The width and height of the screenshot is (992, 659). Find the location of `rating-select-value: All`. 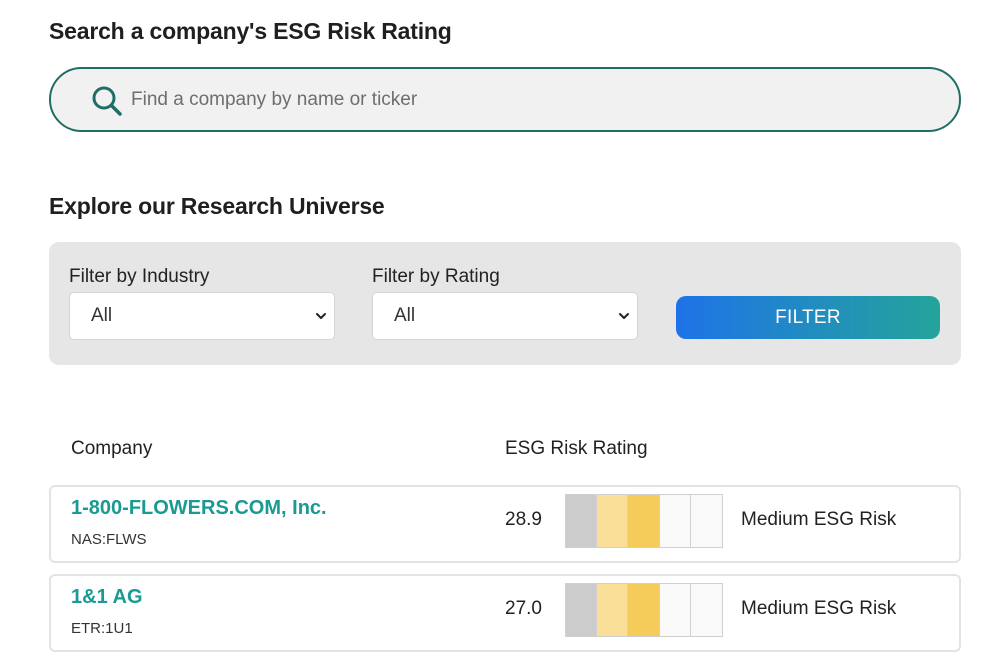

rating-select-value: All is located at coordinates (405, 315).